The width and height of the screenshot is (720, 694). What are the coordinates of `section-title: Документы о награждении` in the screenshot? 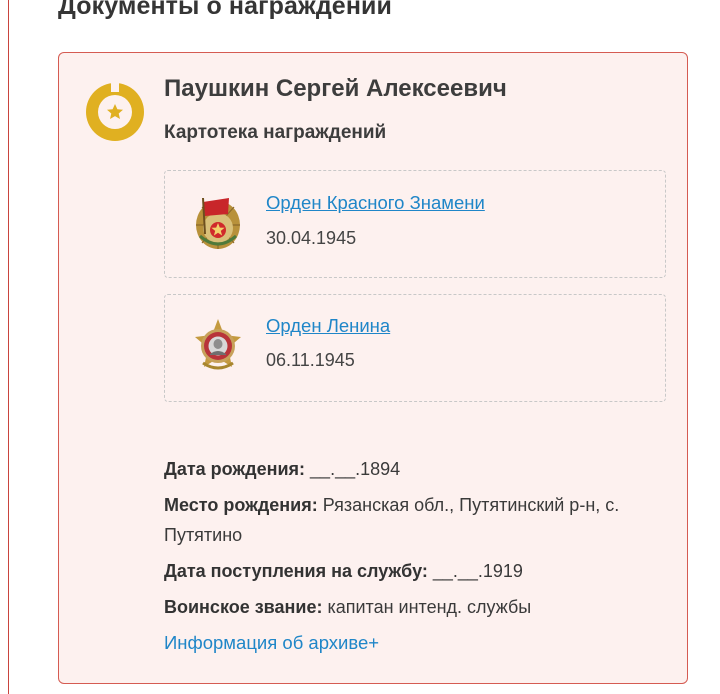 It's located at (225, 10).